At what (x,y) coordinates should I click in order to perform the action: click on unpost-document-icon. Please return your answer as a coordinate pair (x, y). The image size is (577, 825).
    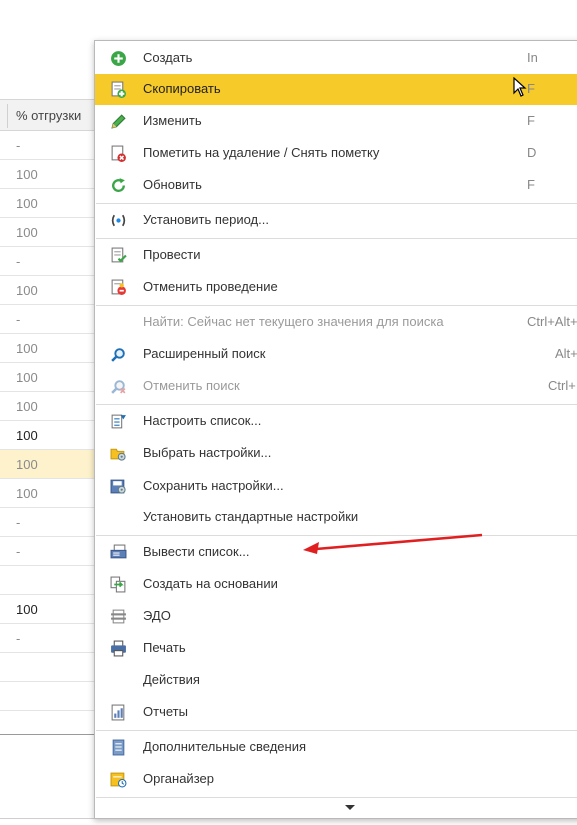
    Looking at the image, I should click on (118, 287).